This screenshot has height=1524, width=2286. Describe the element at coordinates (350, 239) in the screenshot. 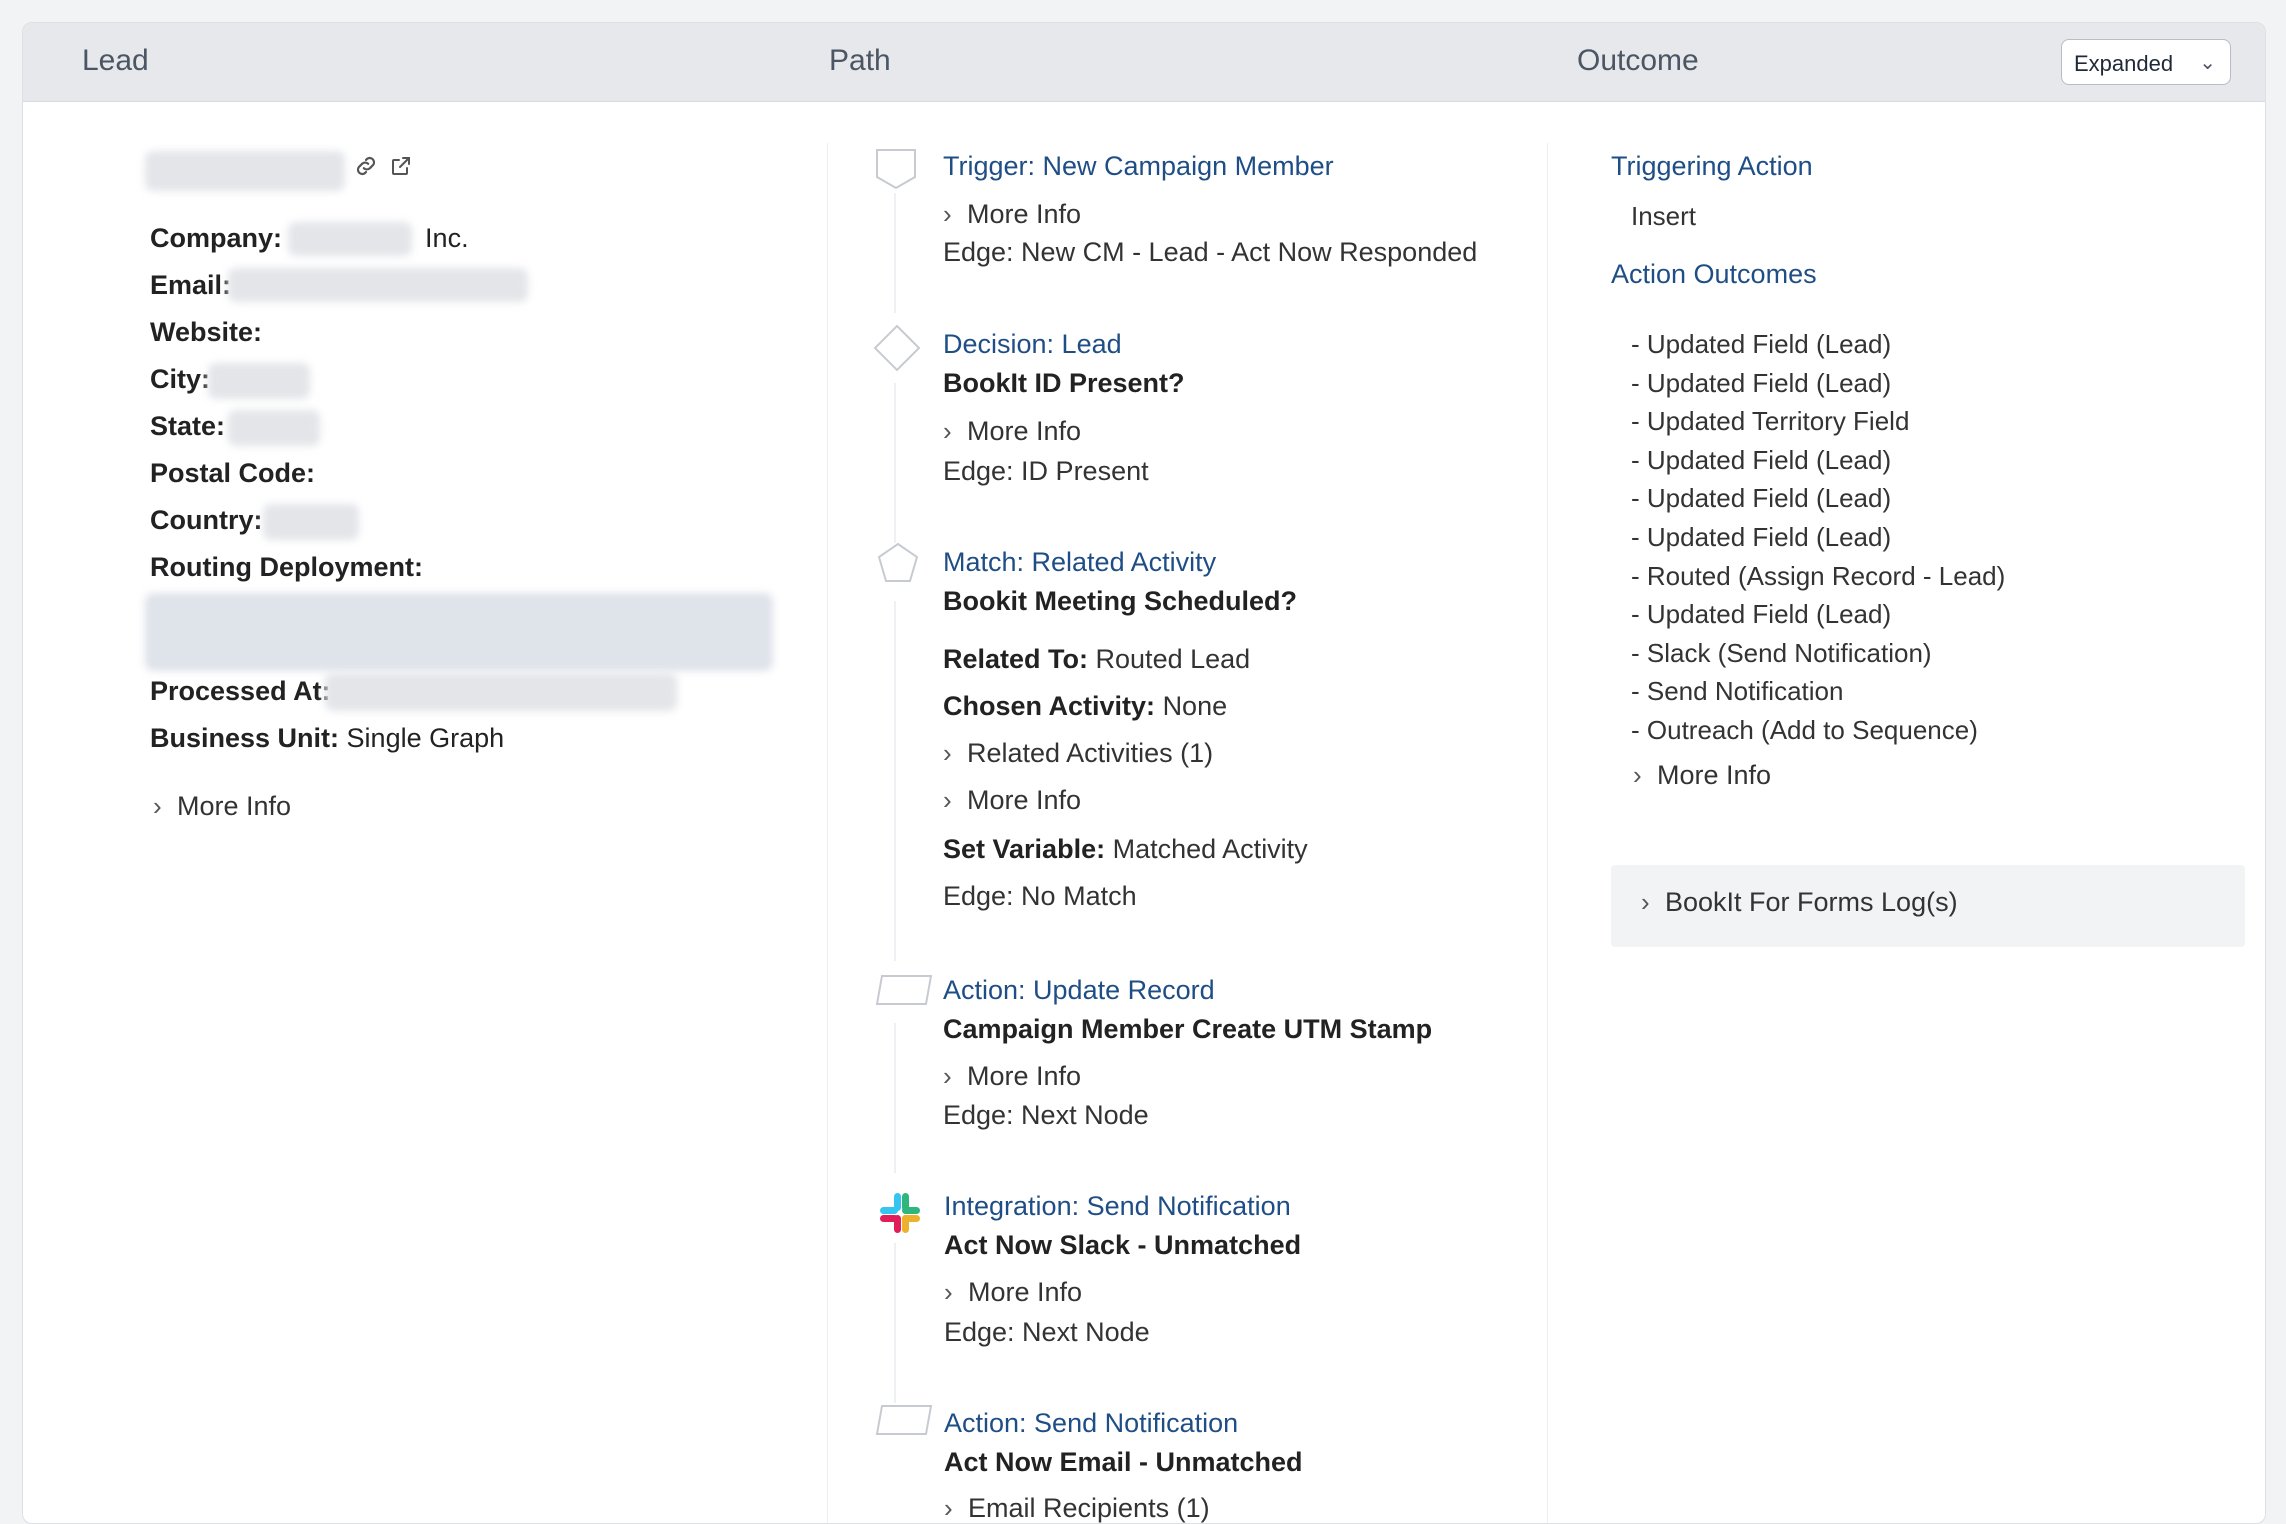

I see `company-value-redacted` at that location.